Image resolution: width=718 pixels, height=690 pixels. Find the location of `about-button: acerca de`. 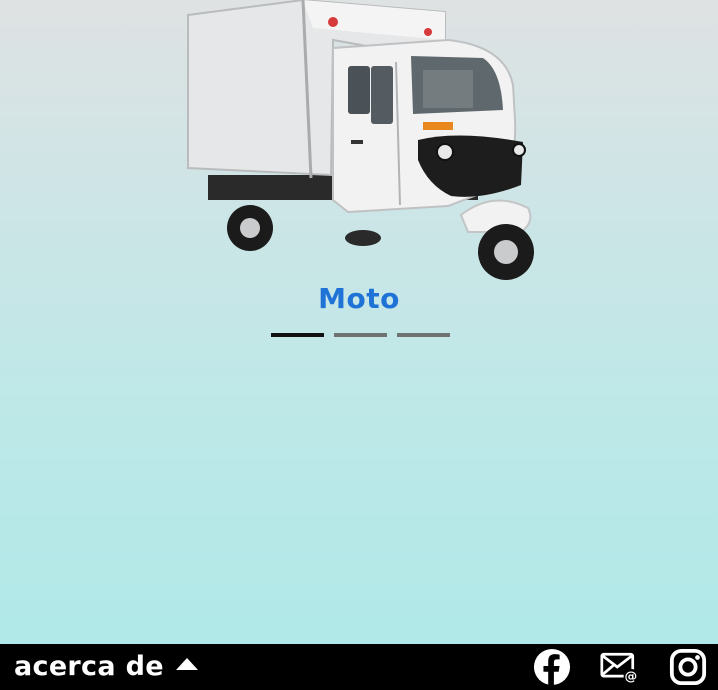

about-button: acerca de is located at coordinates (106, 667).